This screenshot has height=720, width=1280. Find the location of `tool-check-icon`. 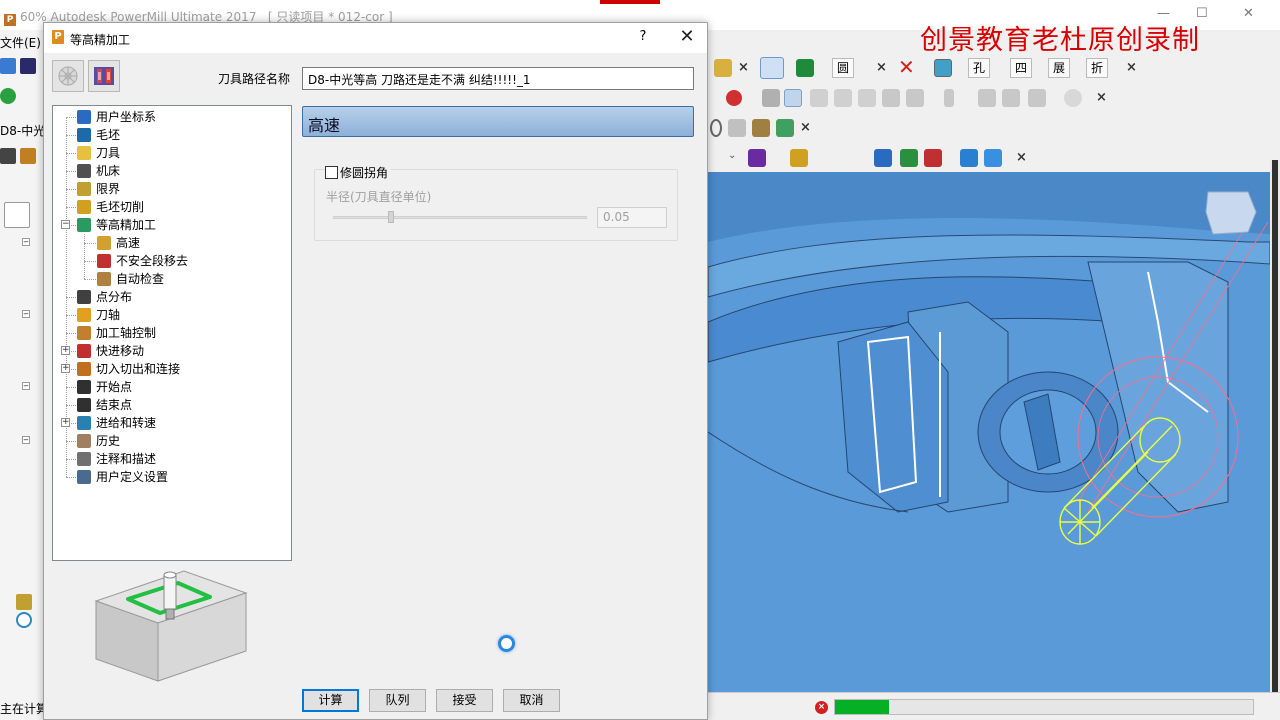

tool-check-icon is located at coordinates (785, 128).